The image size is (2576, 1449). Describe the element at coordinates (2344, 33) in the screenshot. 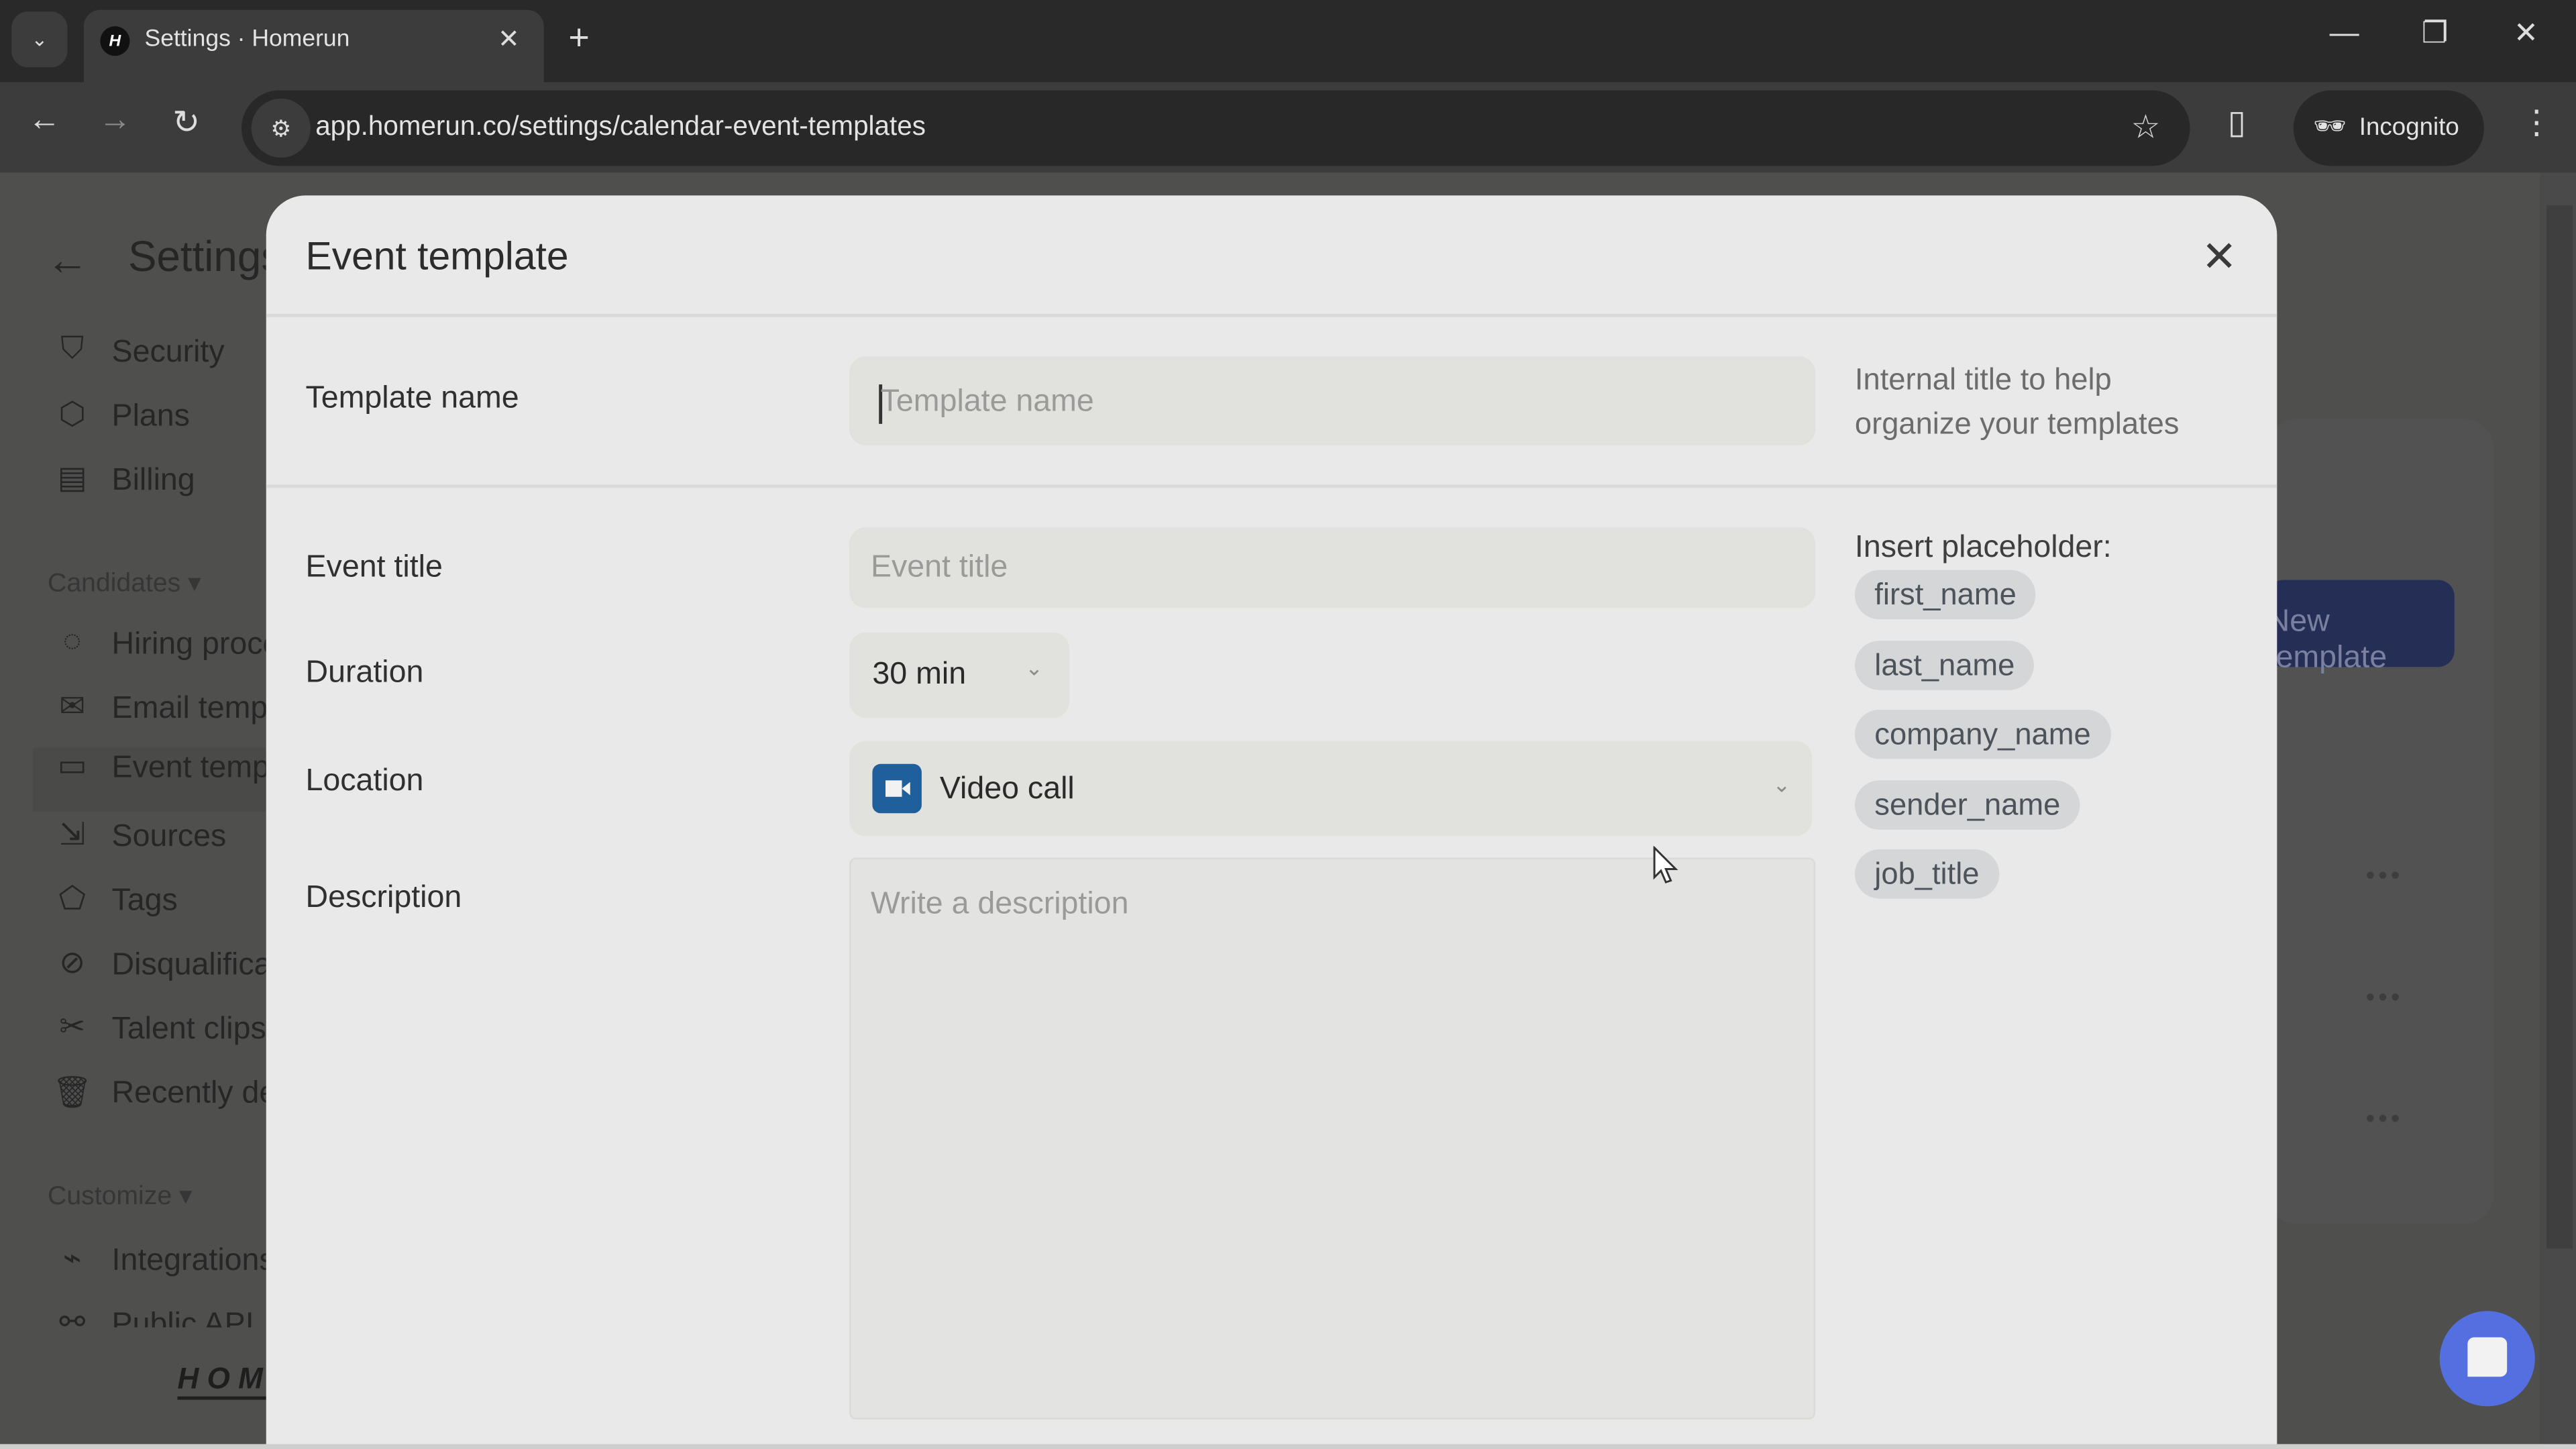

I see `minimize-icon: —` at that location.